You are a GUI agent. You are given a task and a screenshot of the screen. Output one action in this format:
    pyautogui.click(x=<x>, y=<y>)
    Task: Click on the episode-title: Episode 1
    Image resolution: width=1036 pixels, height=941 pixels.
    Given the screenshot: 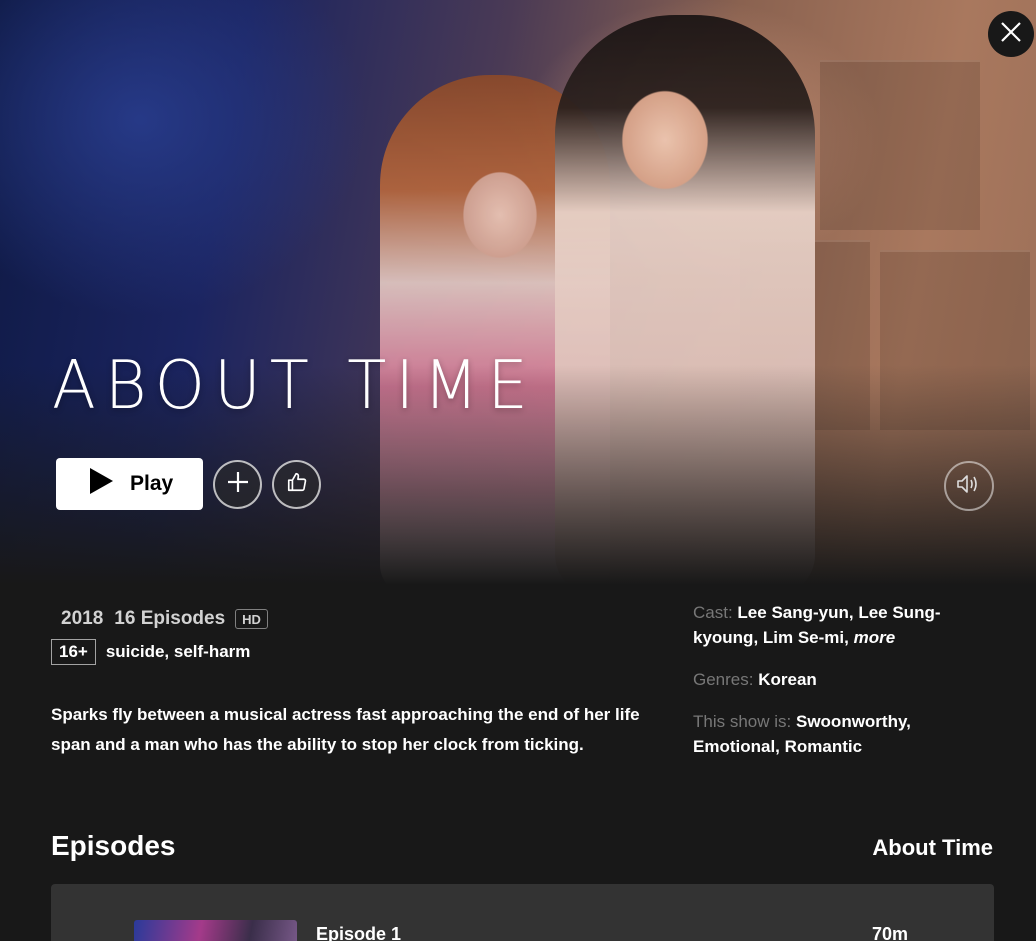 What is the action you would take?
    pyautogui.click(x=359, y=932)
    